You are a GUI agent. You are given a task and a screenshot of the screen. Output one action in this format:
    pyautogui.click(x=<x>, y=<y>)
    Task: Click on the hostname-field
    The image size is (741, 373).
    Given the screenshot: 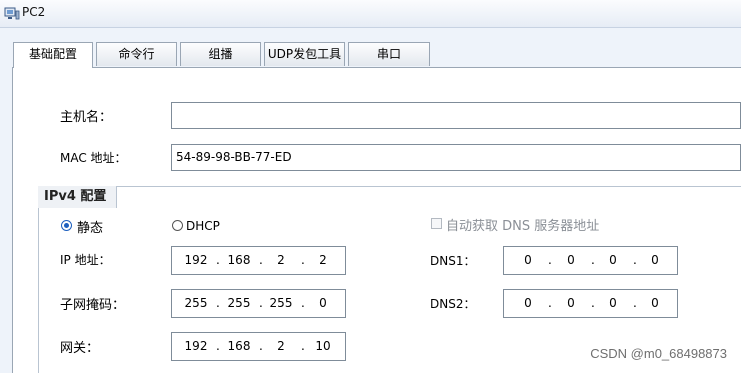 What is the action you would take?
    pyautogui.click(x=456, y=115)
    